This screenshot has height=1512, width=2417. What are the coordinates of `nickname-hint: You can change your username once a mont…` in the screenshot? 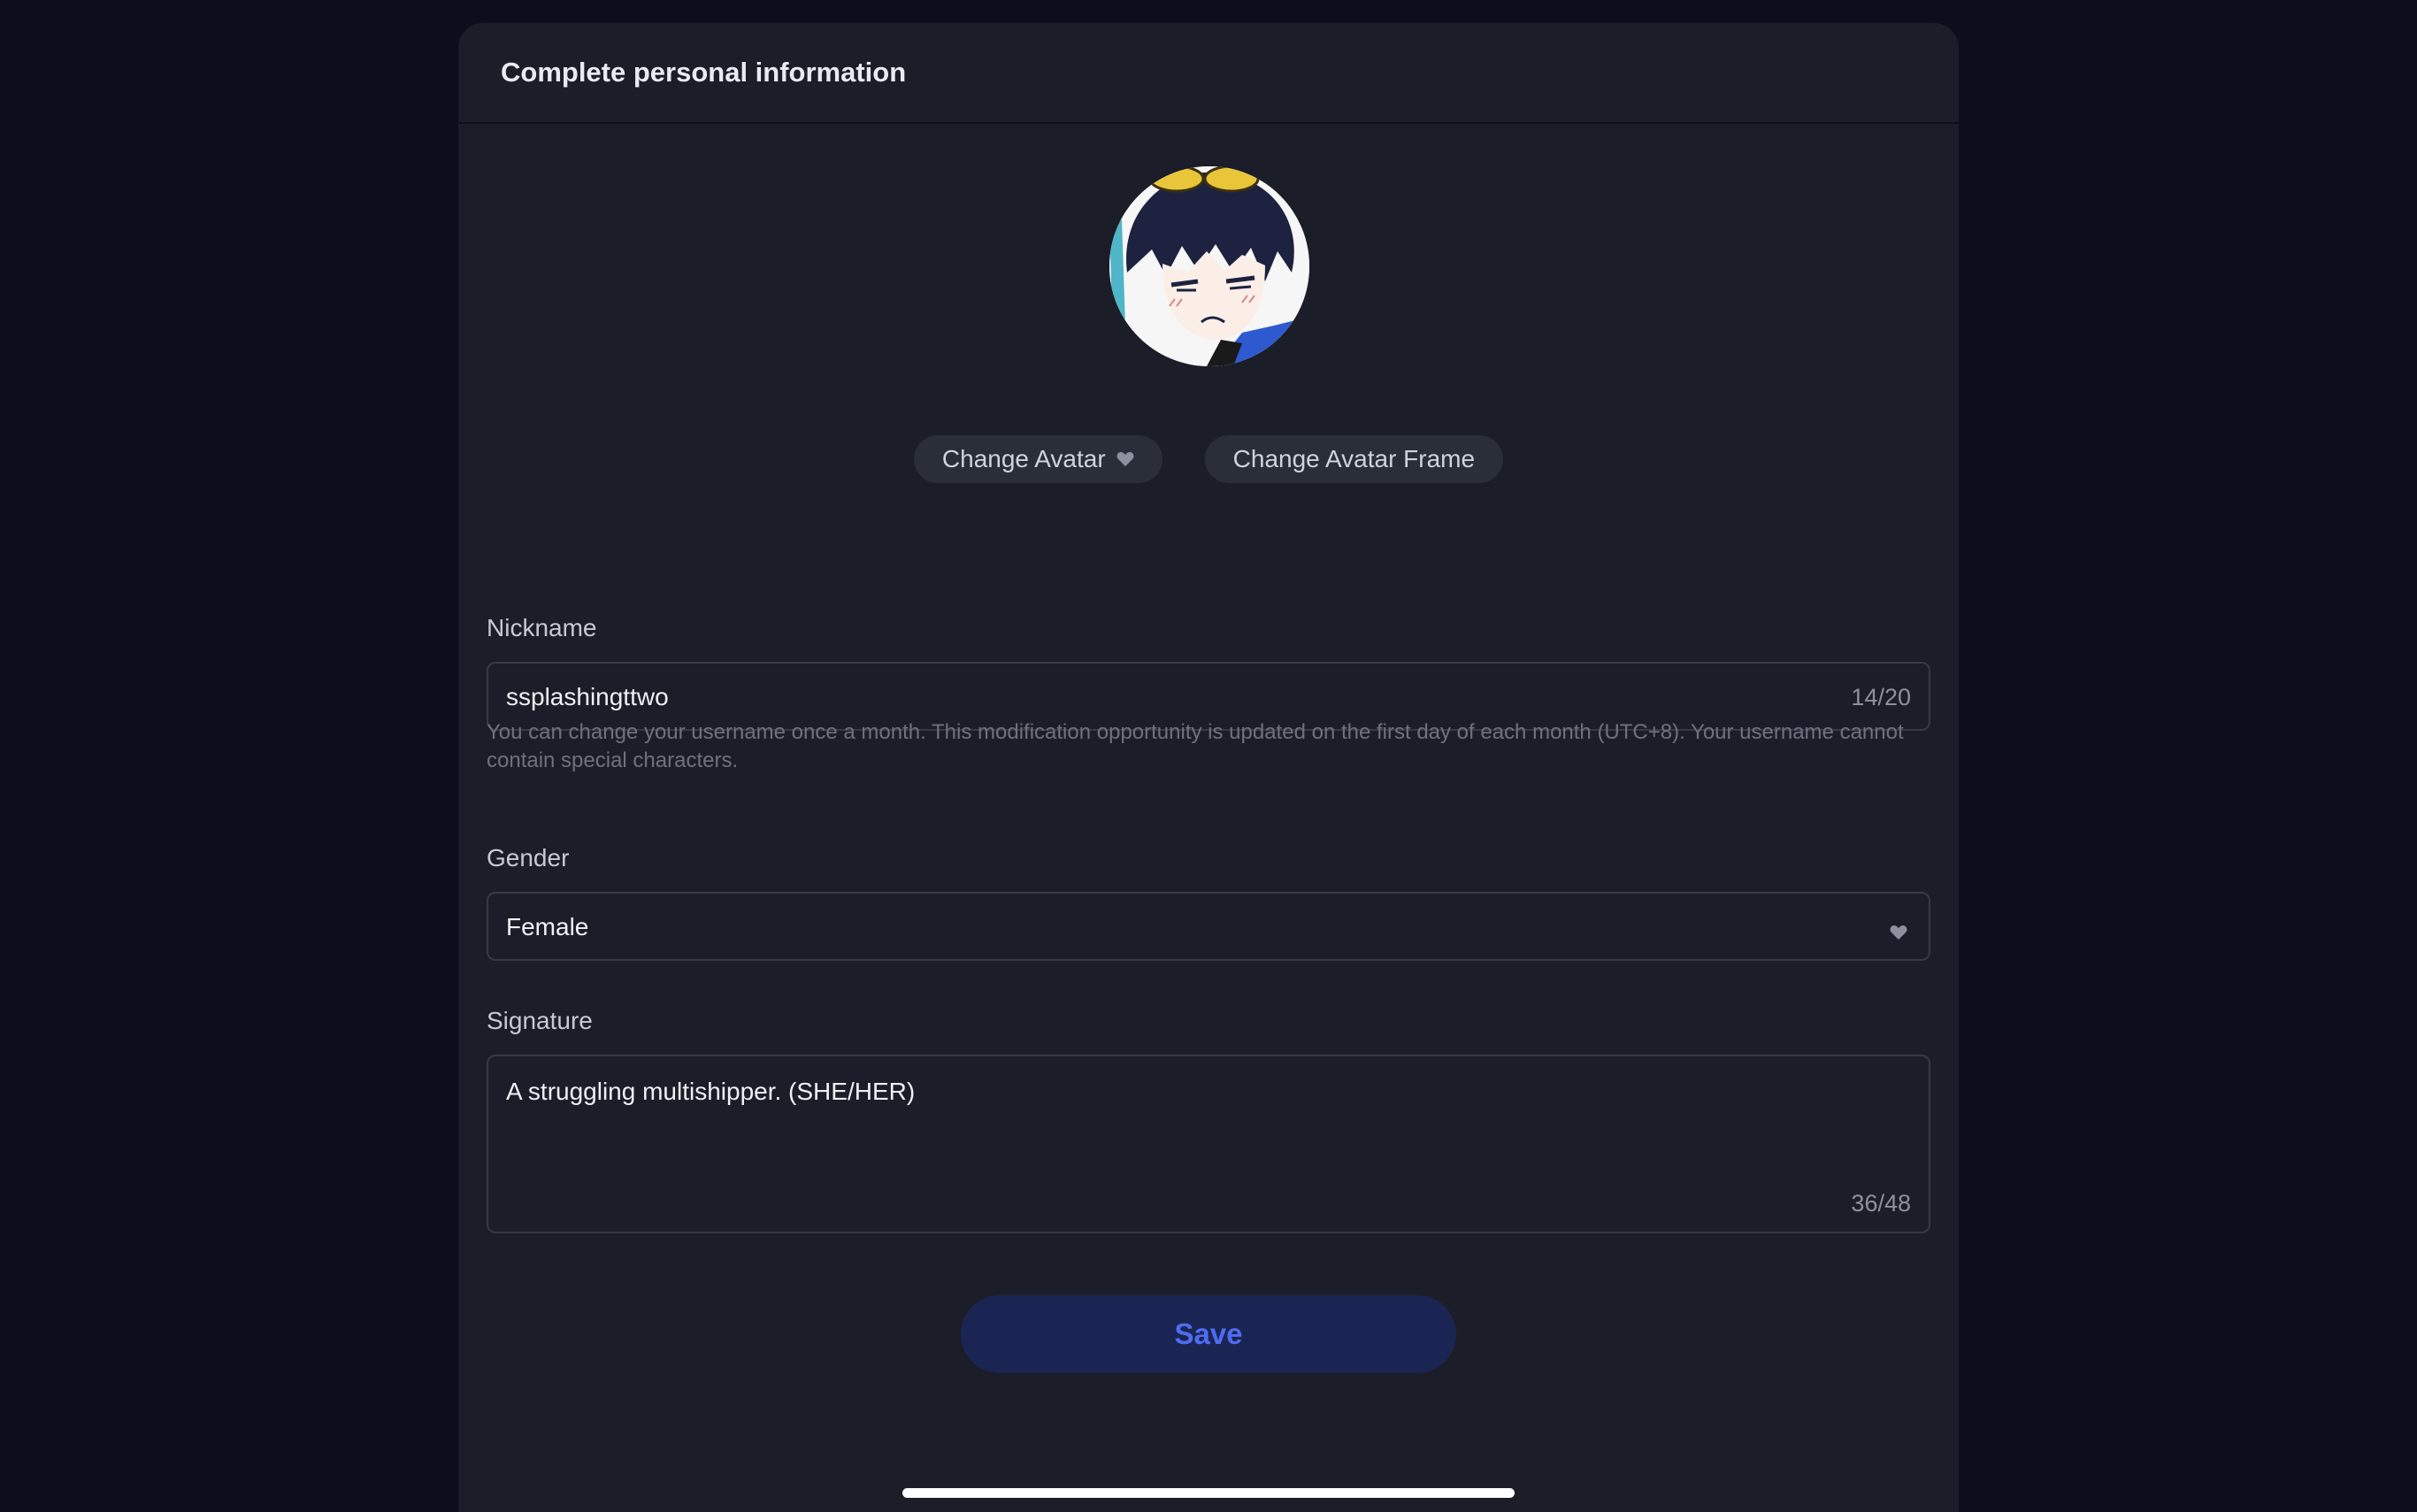 It's located at (1196, 746).